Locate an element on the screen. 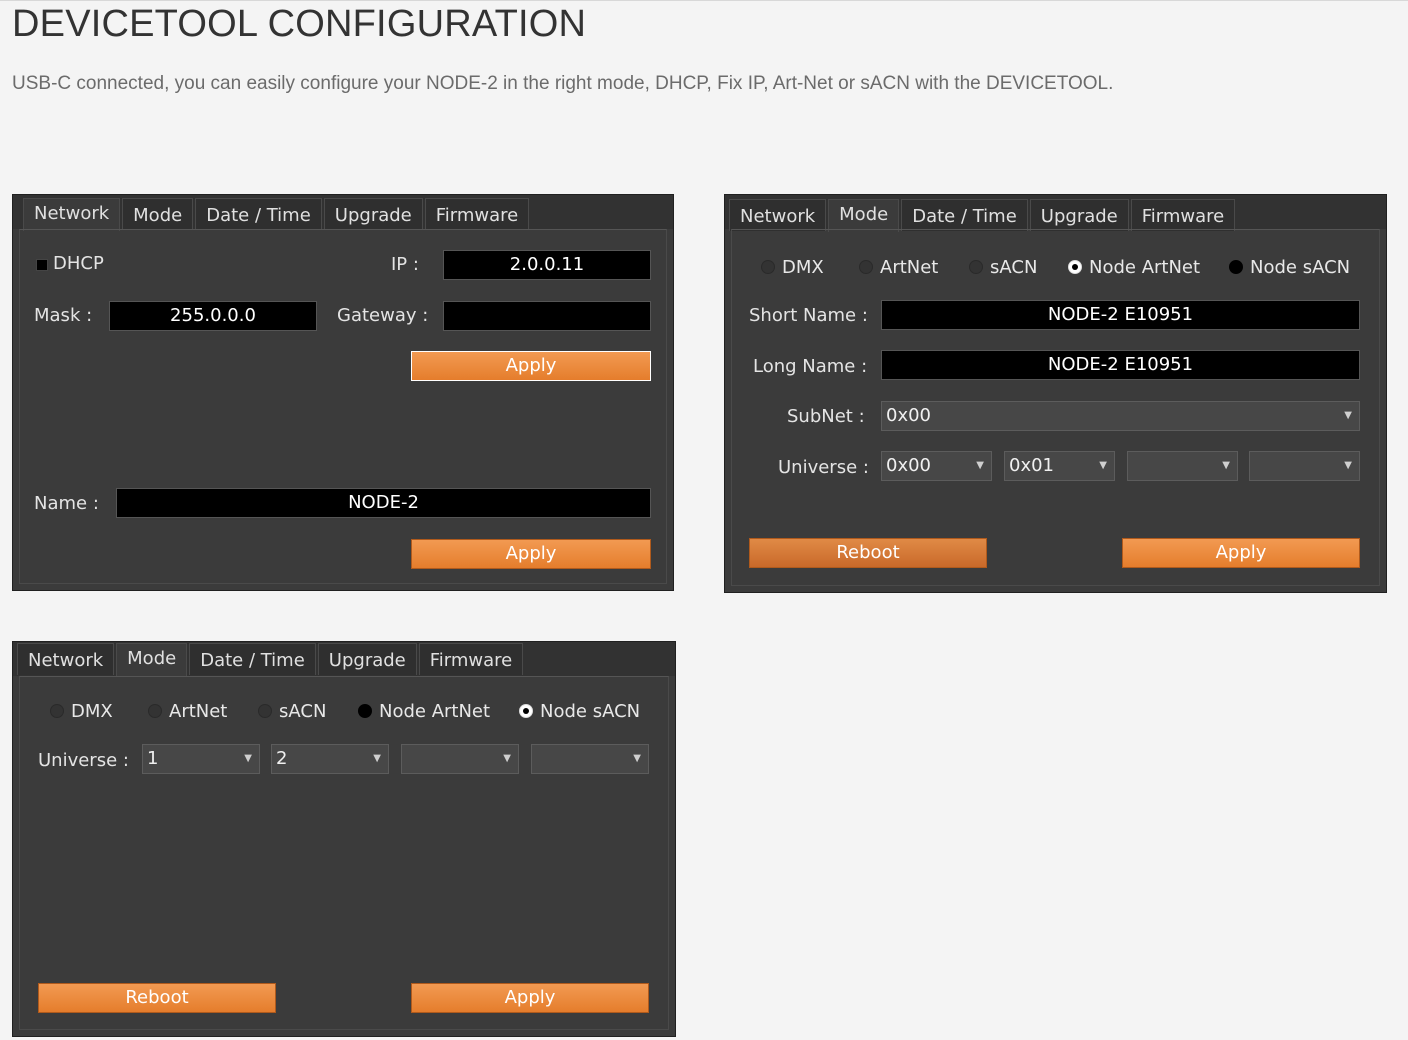 The image size is (1408, 1040). universe-value: 0x01 is located at coordinates (1032, 465).